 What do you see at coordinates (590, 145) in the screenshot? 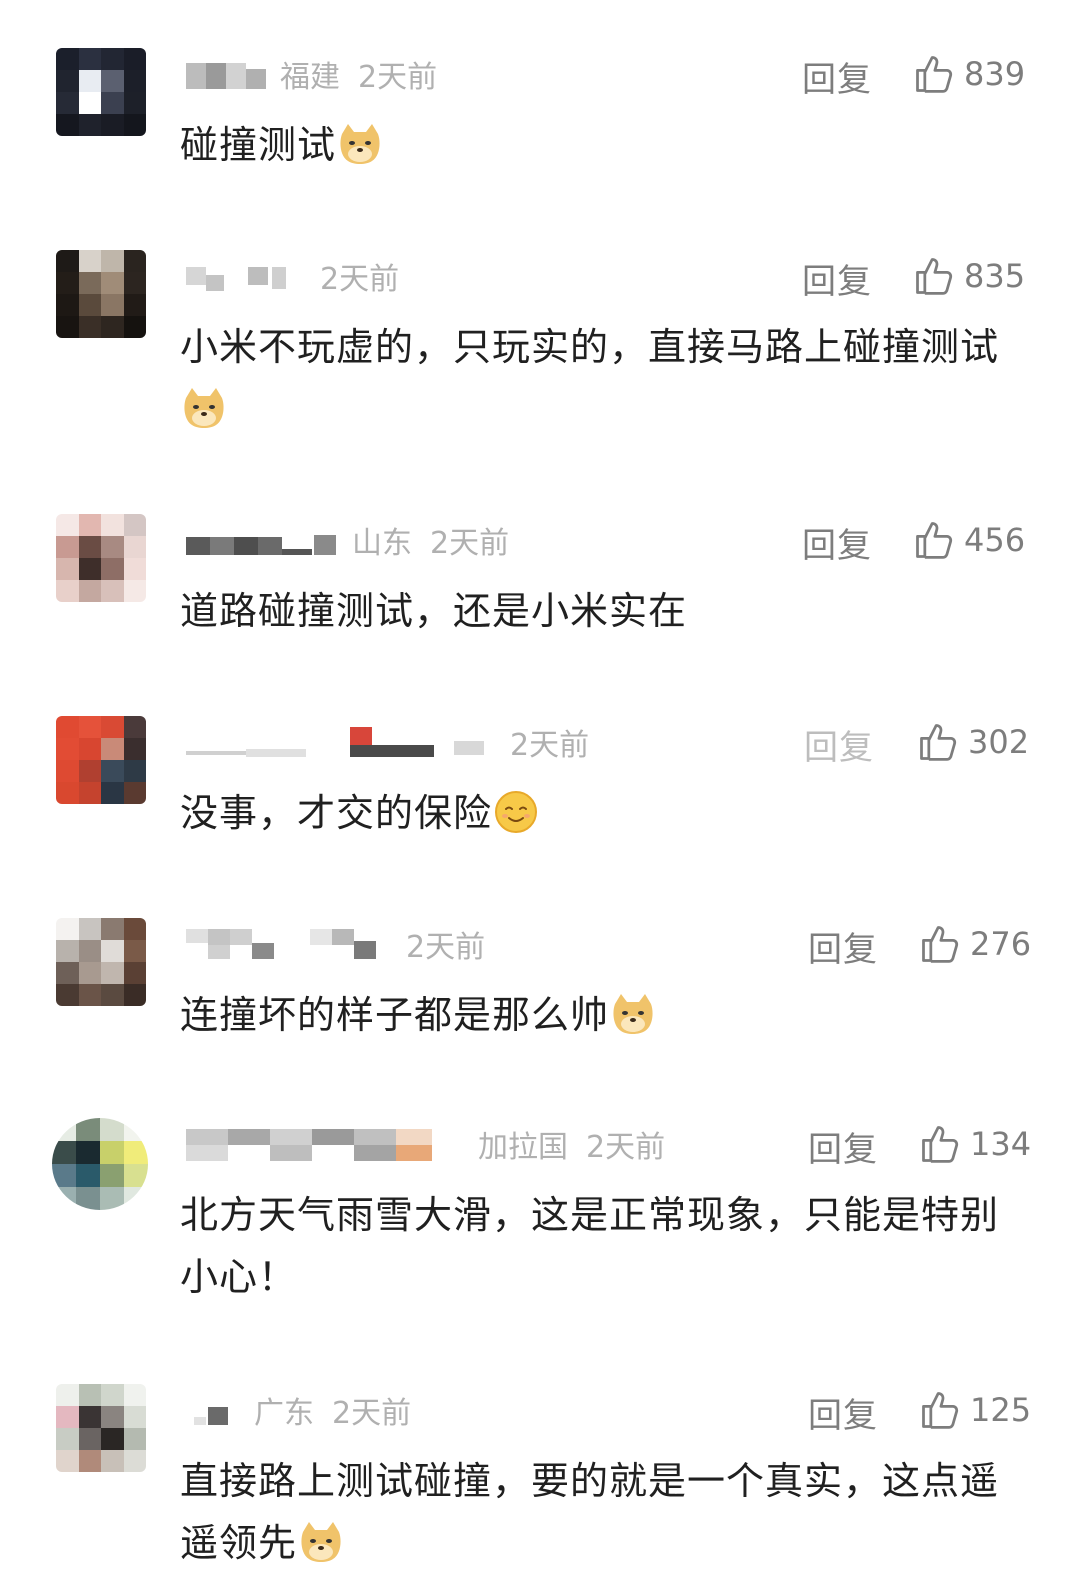
I see `comment-text: 碰撞测试` at bounding box center [590, 145].